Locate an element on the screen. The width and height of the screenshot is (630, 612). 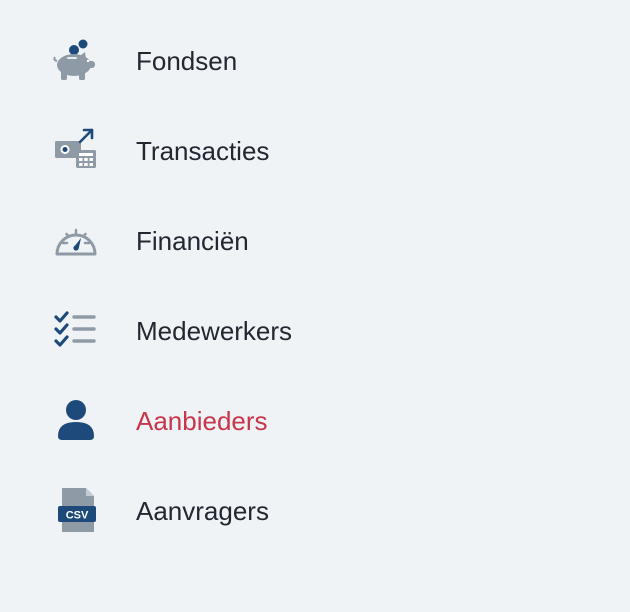
menu-item-label: Medewerkers is located at coordinates (214, 331).